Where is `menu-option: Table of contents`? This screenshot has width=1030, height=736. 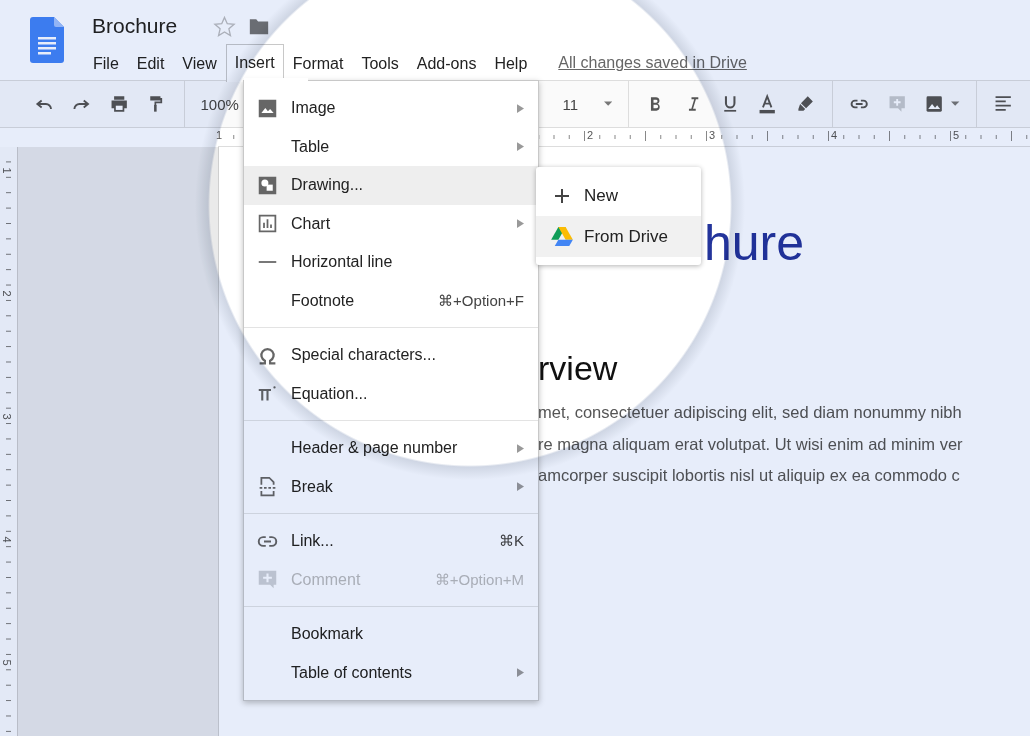
menu-option: Table of contents is located at coordinates (391, 672).